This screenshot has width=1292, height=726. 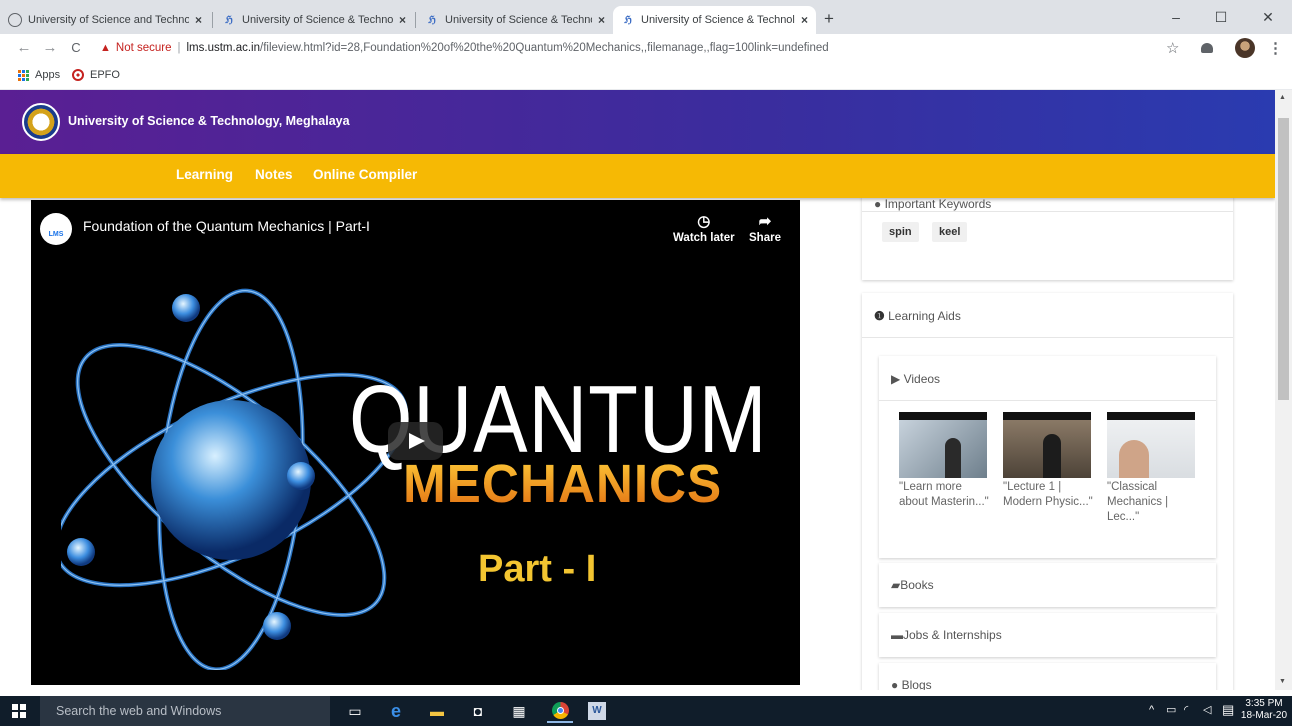 I want to click on watch-later-button: ◷ Watch later, so click(x=704, y=228).